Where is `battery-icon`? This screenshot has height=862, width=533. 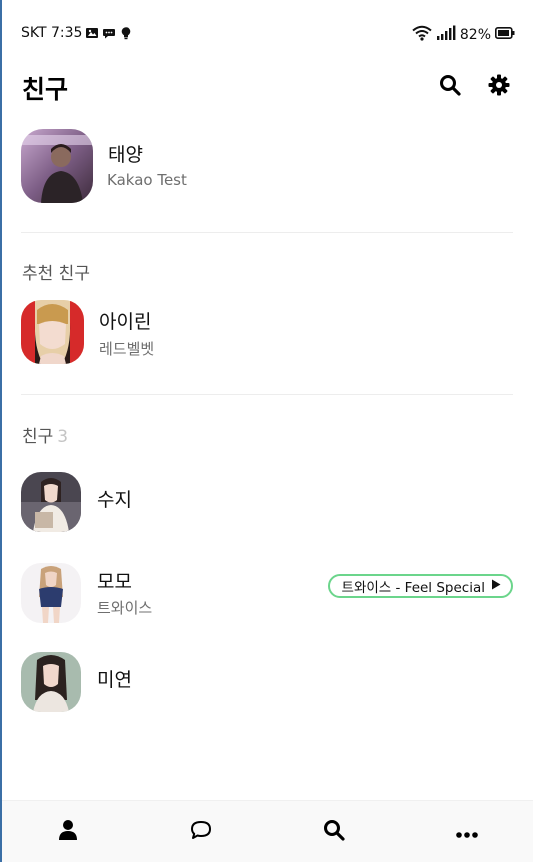
battery-icon is located at coordinates (505, 35).